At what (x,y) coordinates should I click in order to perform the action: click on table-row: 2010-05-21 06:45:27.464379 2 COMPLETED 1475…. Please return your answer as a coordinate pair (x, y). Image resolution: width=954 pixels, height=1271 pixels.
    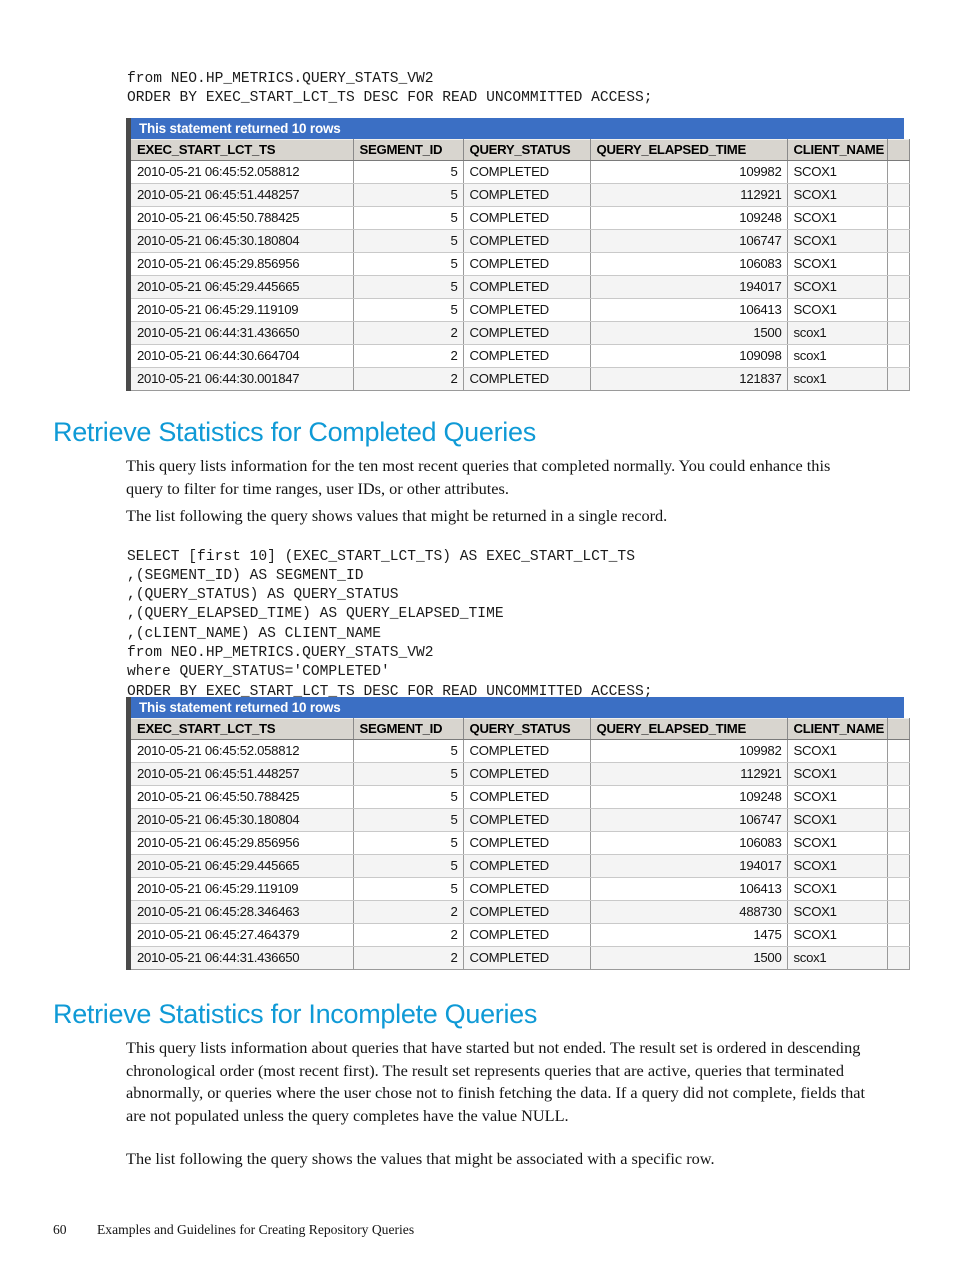
    Looking at the image, I should click on (520, 935).